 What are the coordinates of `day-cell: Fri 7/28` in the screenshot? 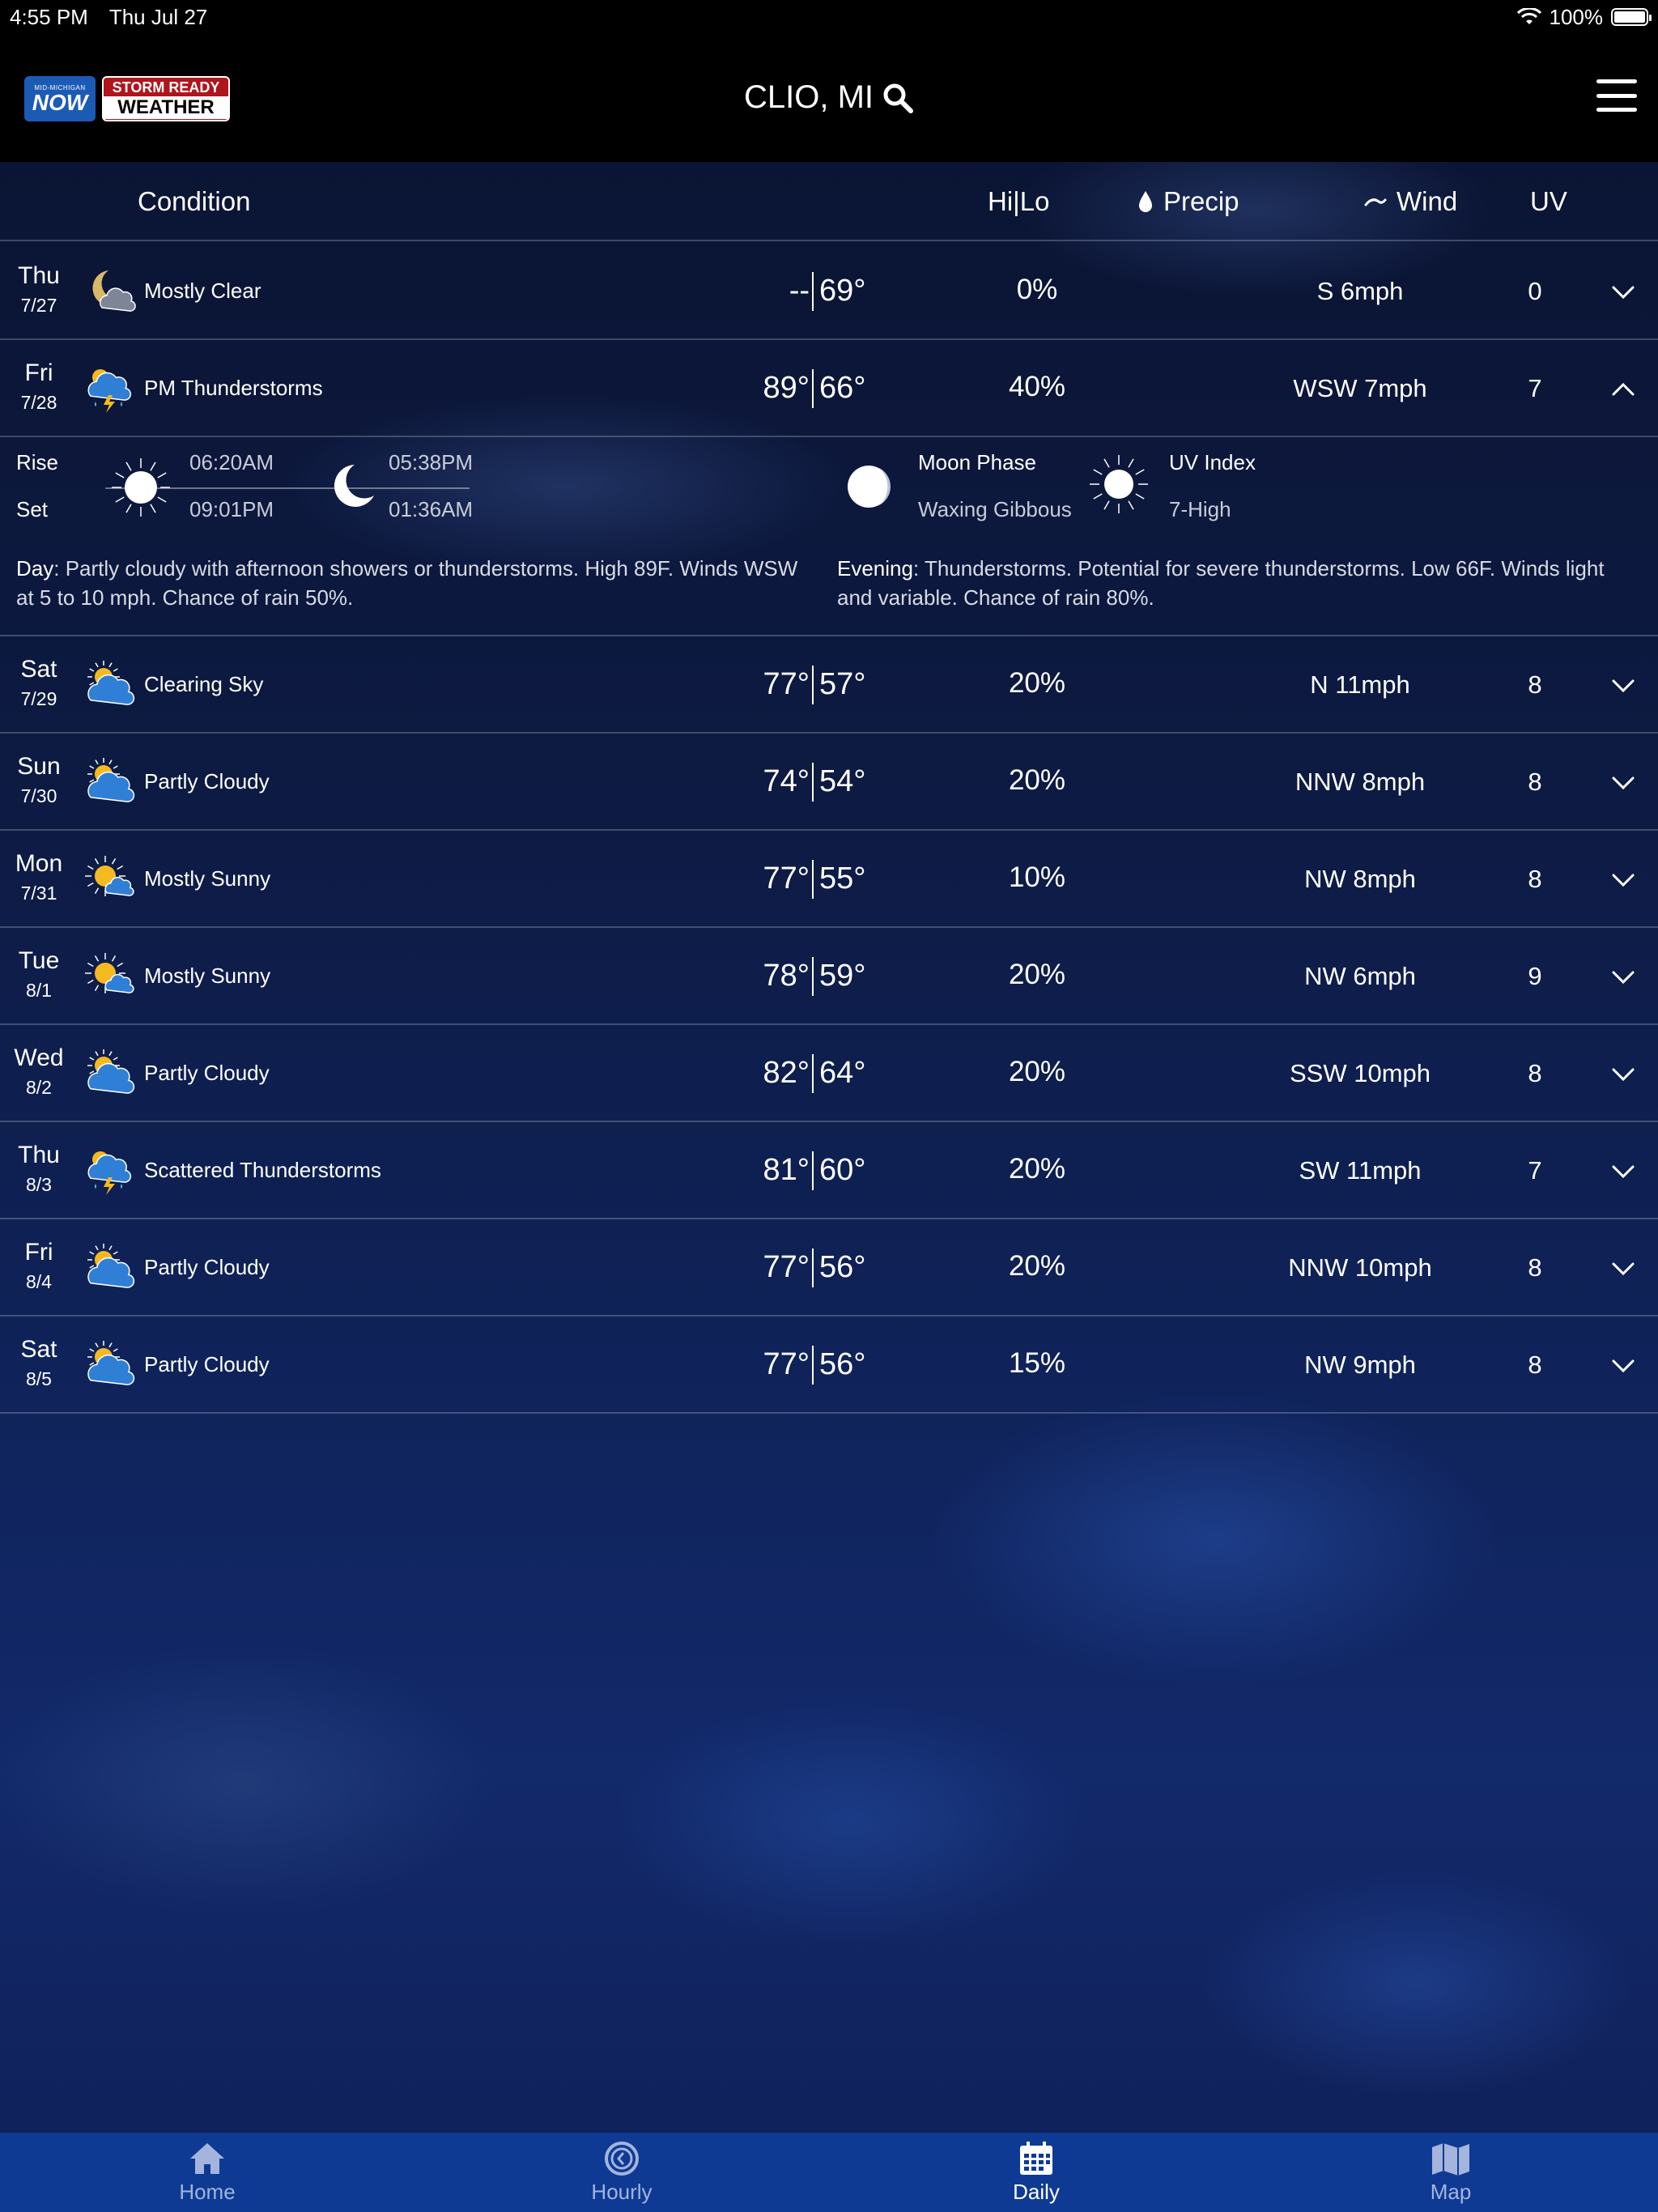 It's located at (39, 387).